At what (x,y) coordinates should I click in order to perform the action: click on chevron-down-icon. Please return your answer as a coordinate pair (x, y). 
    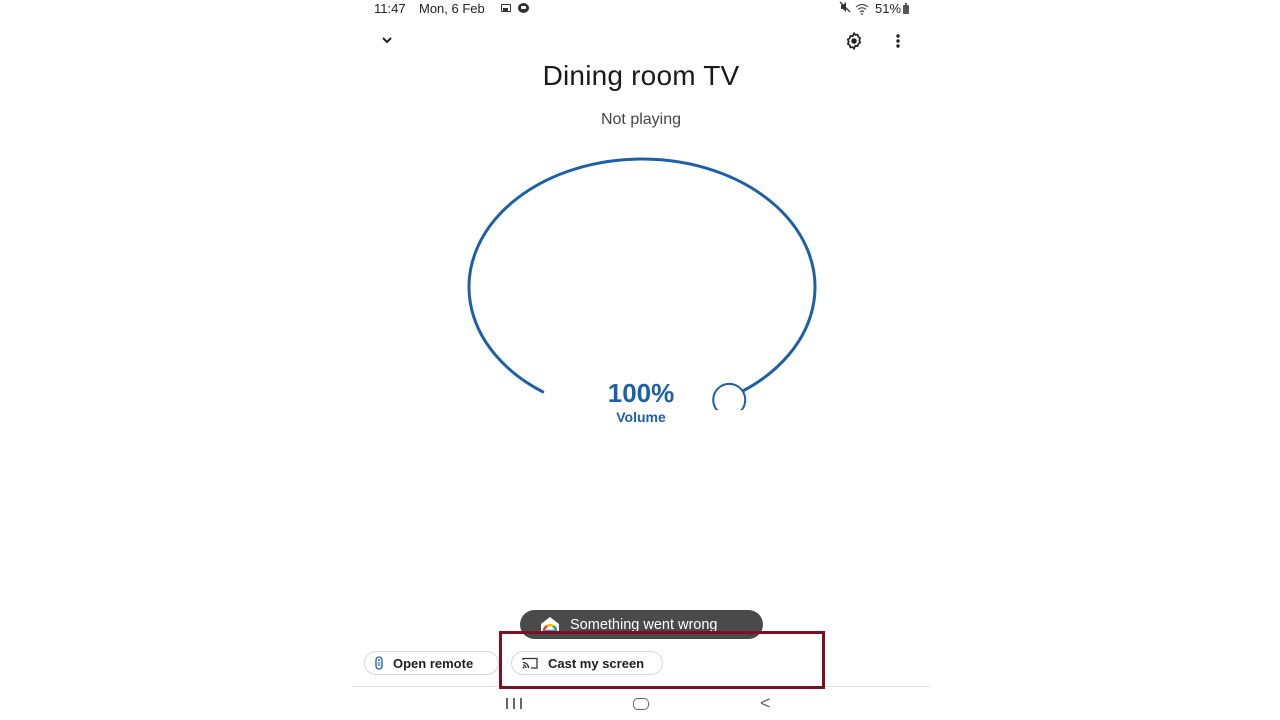
    Looking at the image, I should click on (387, 40).